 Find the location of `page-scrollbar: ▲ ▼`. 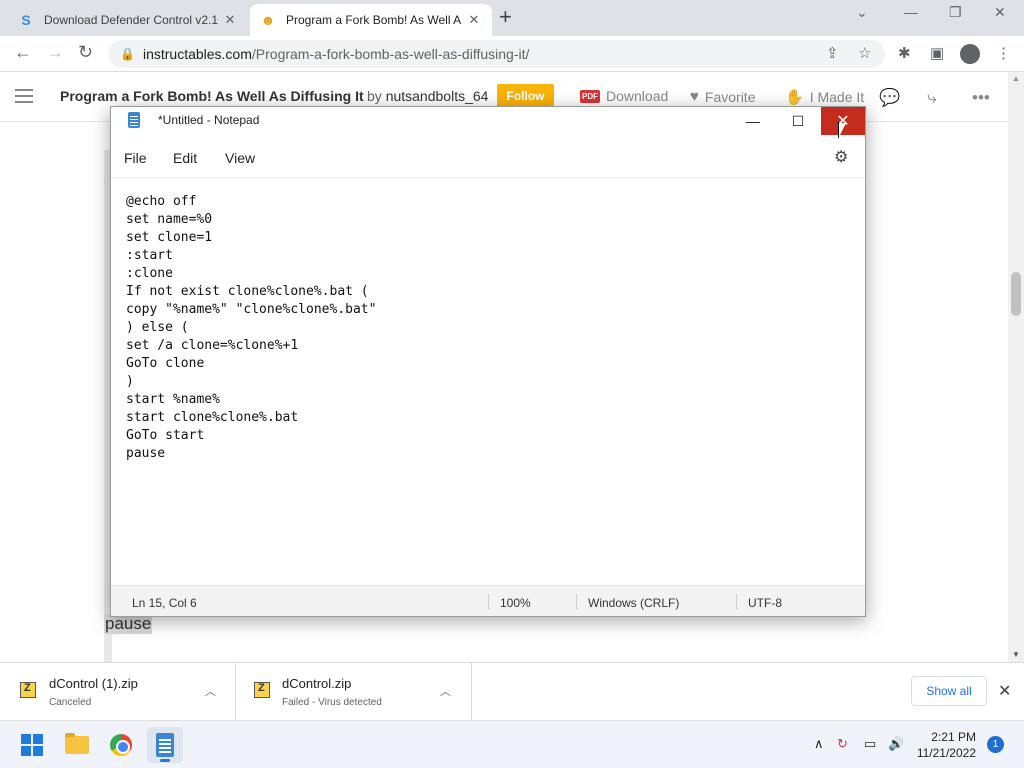

page-scrollbar: ▲ ▼ is located at coordinates (1016, 367).